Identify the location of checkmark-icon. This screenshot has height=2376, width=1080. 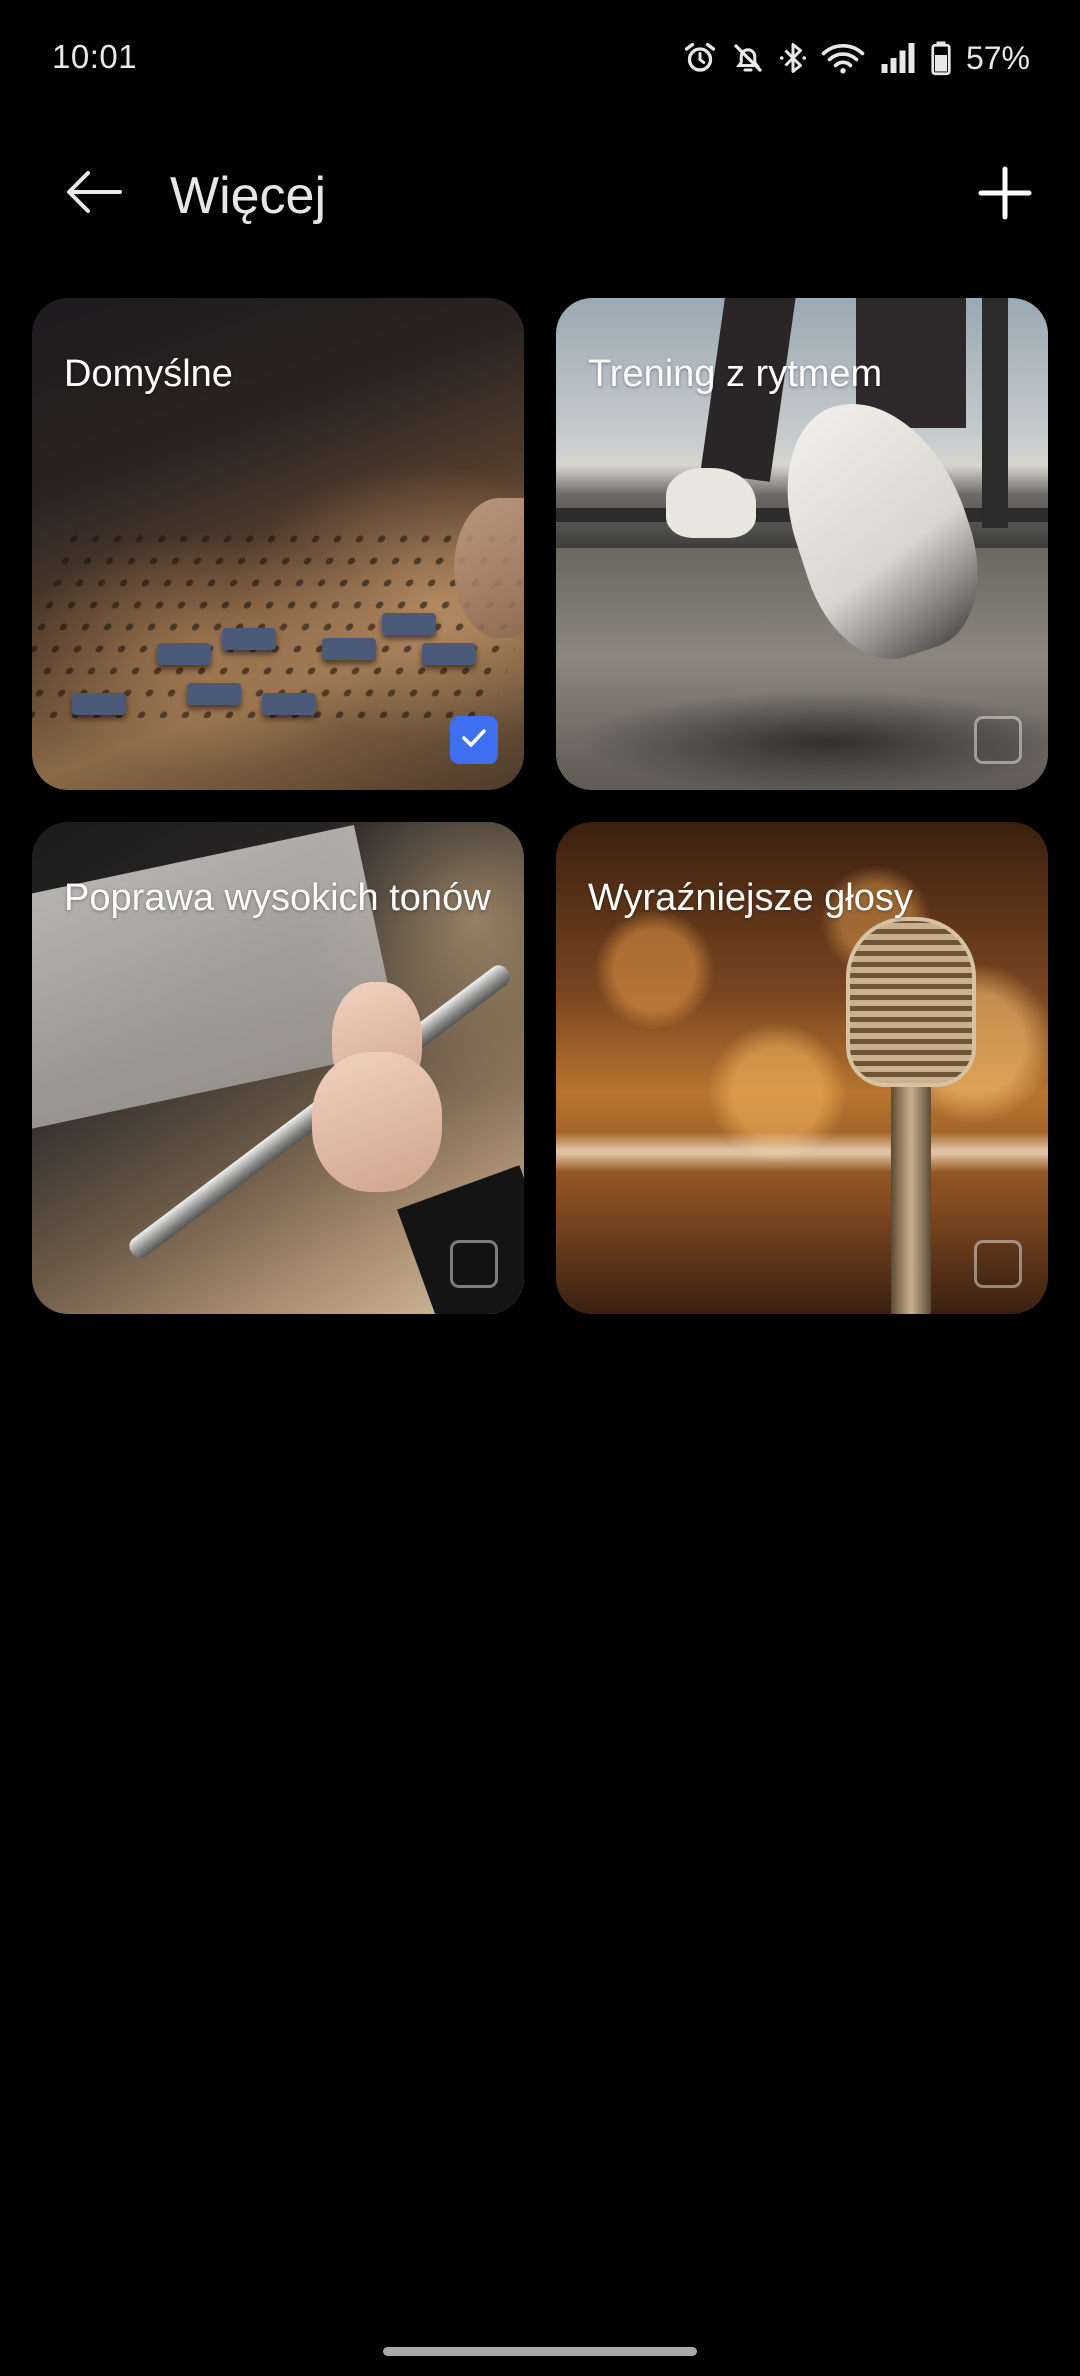
(474, 740).